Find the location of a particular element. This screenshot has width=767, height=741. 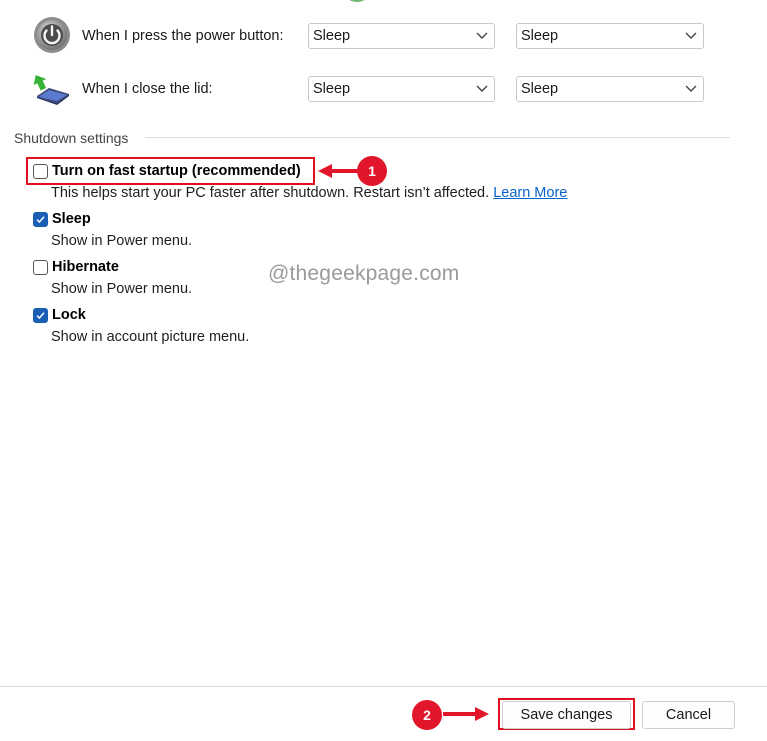

step-2-badge: 2 is located at coordinates (427, 715).